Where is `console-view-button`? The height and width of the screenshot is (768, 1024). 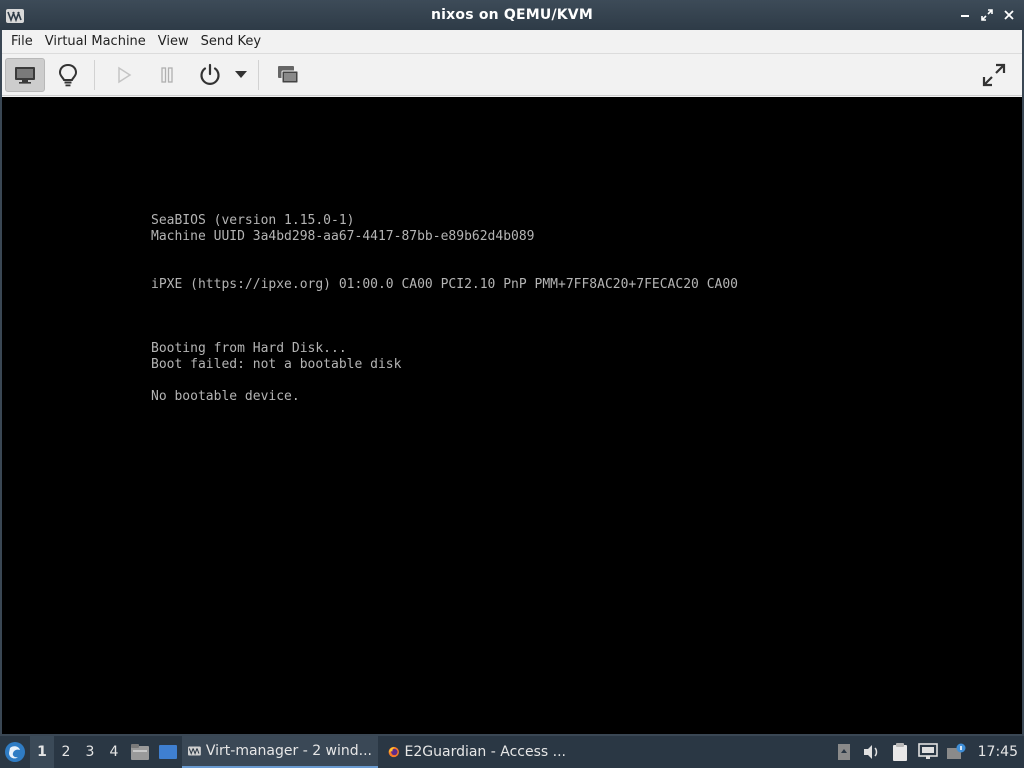
console-view-button is located at coordinates (25, 74).